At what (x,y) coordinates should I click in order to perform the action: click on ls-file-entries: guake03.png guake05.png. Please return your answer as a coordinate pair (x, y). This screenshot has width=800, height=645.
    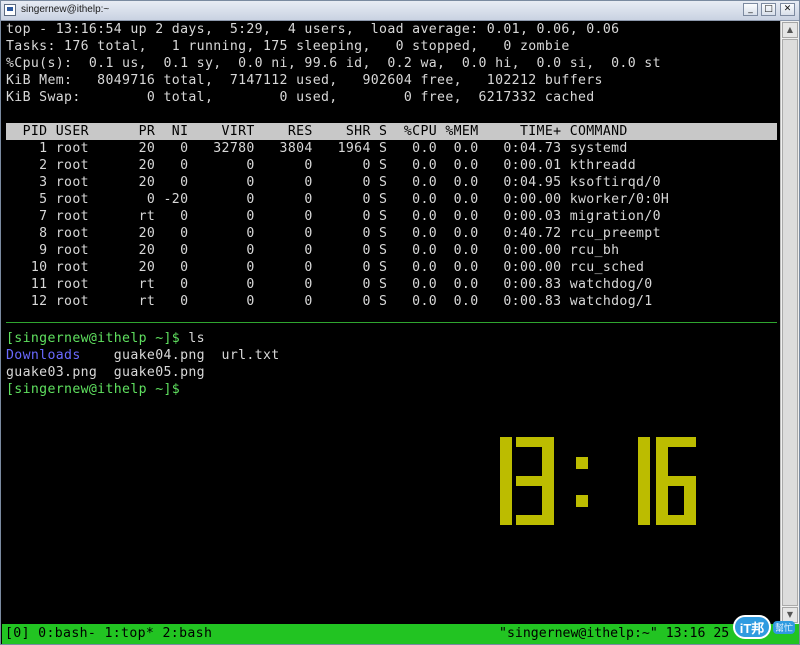
    Looking at the image, I should click on (105, 372).